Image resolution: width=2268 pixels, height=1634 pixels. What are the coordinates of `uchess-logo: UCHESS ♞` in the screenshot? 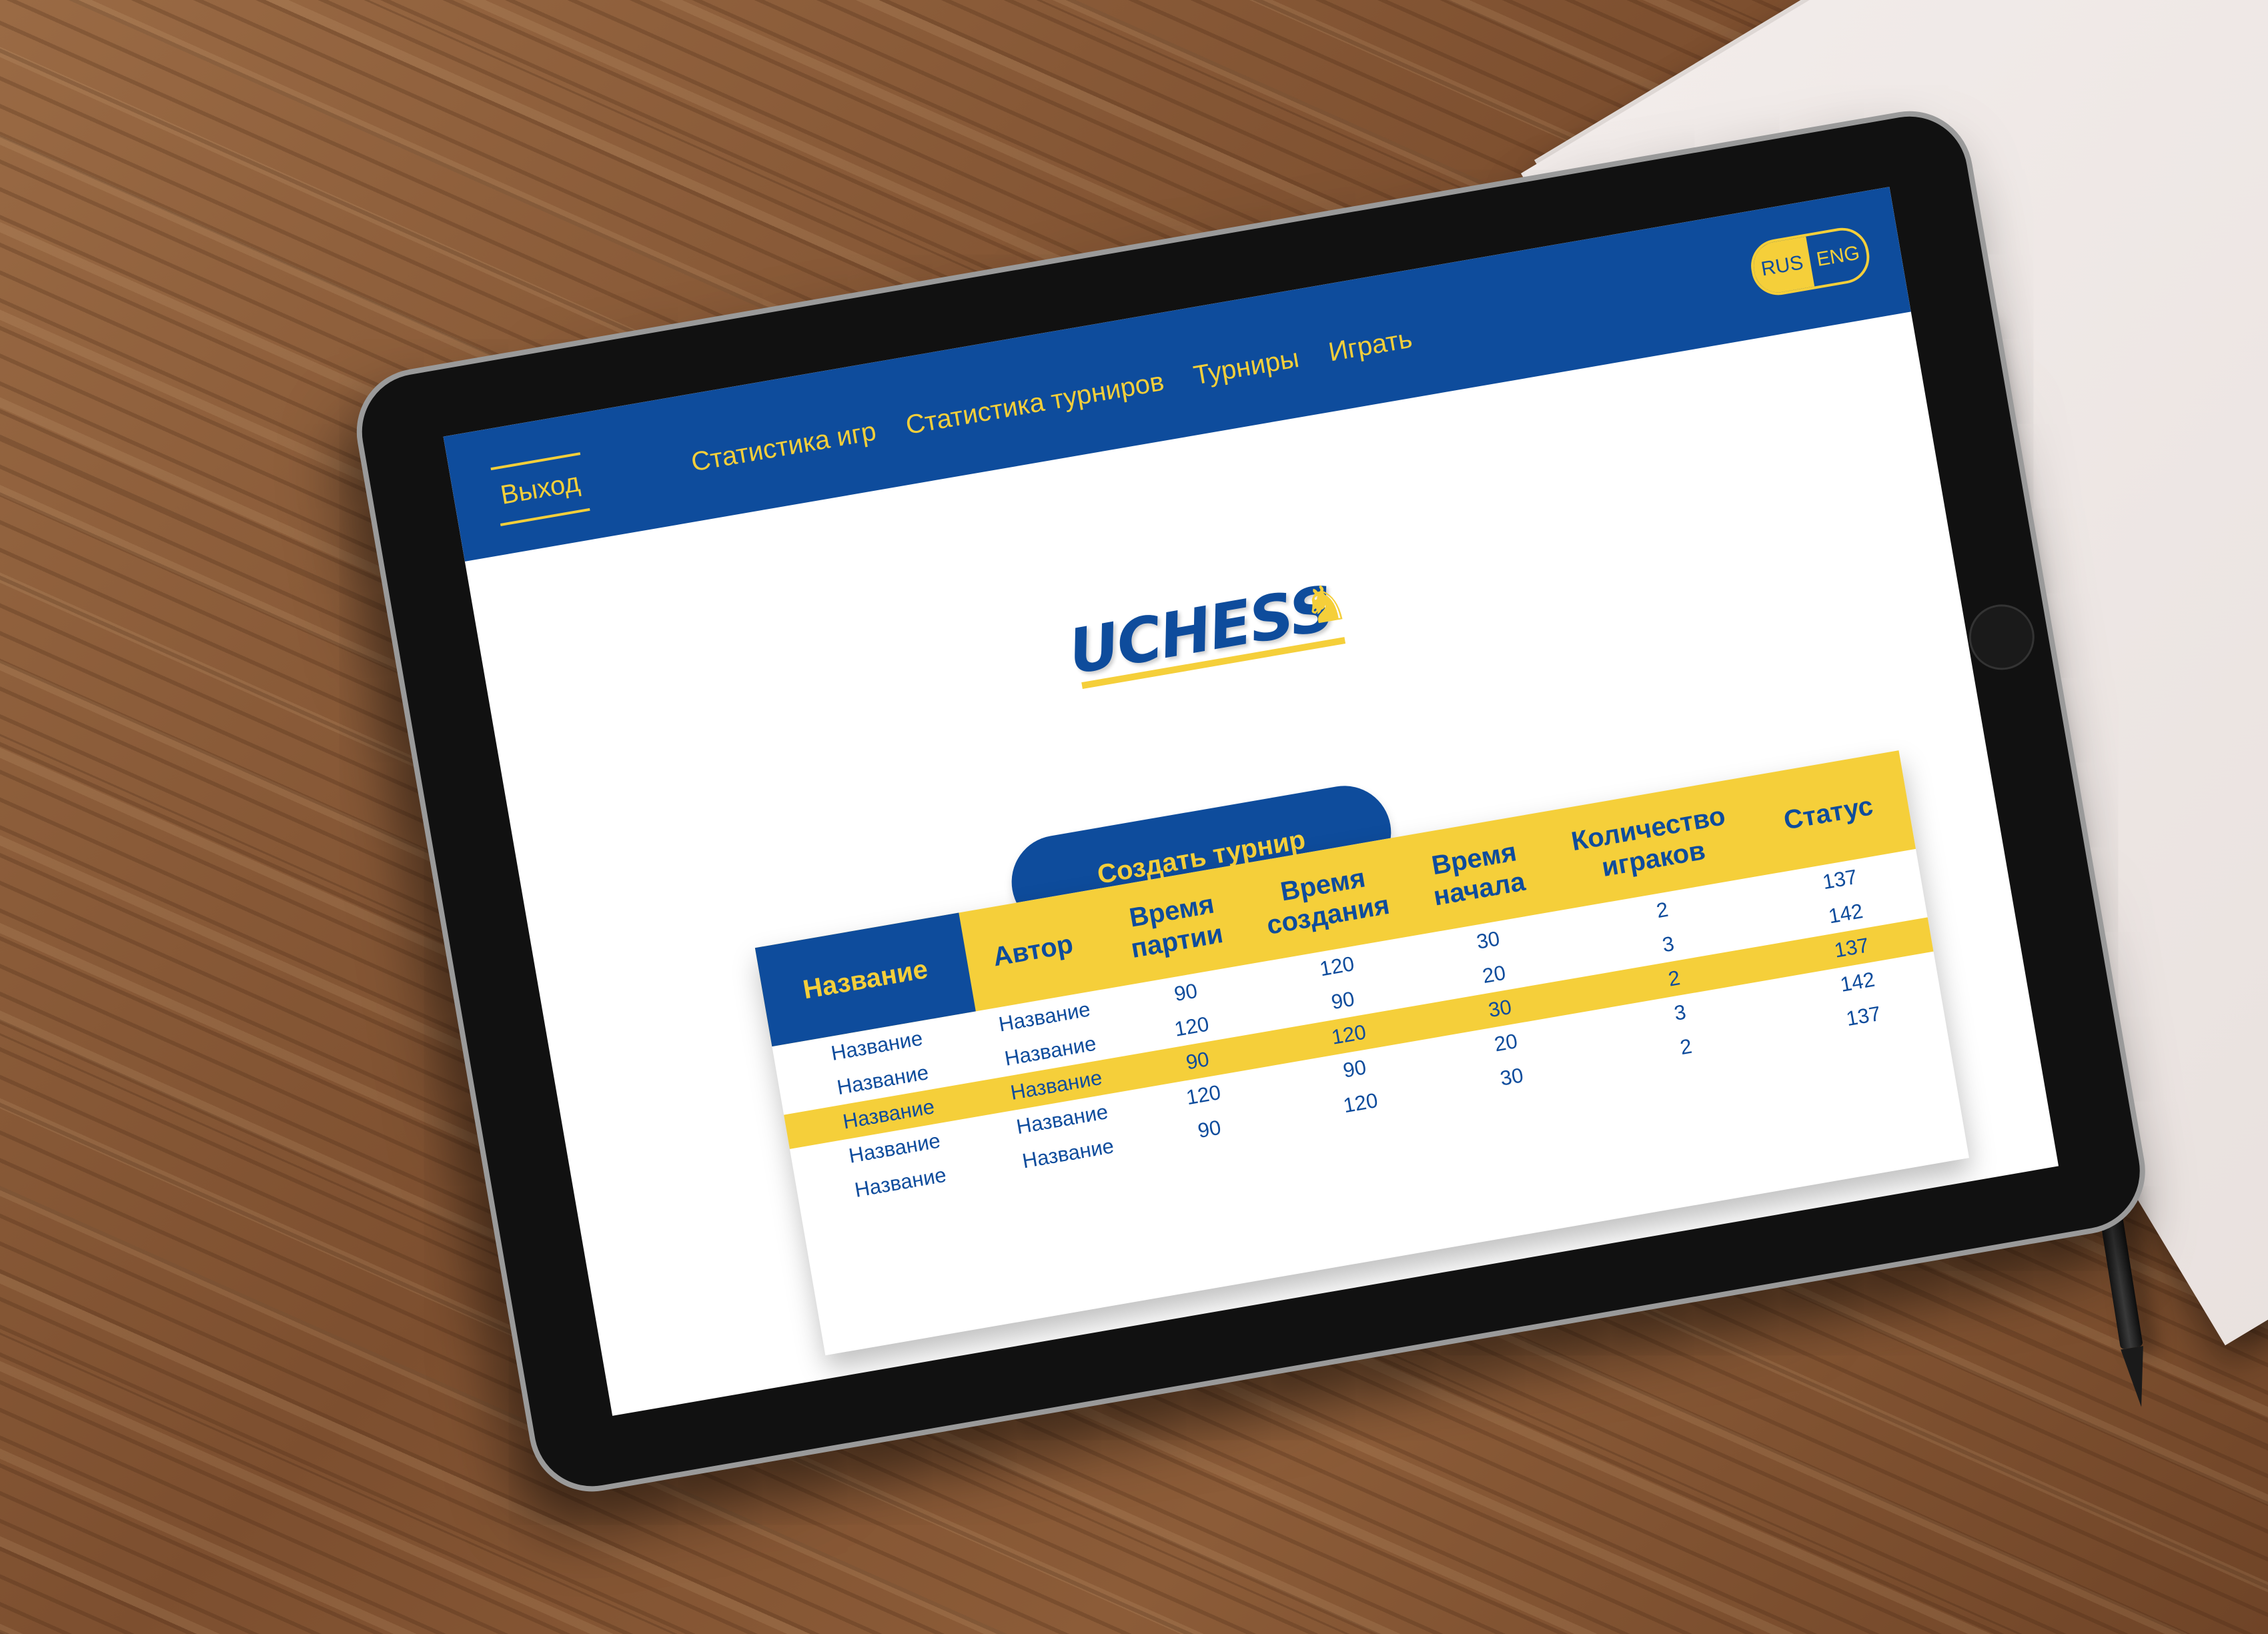 It's located at (1214, 630).